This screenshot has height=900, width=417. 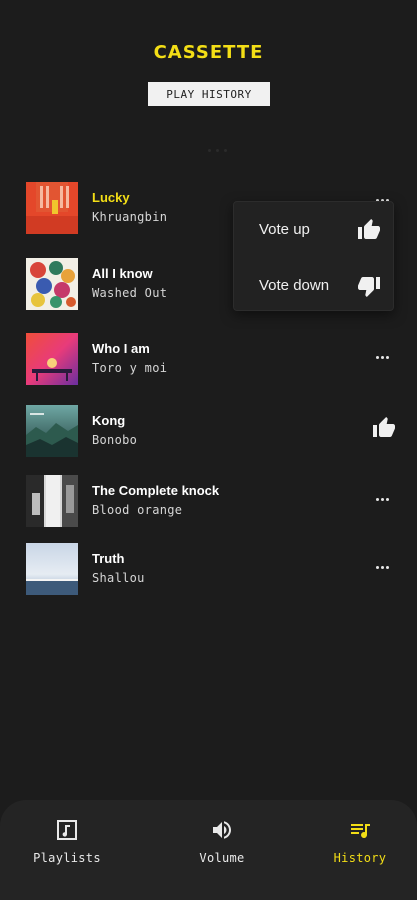 What do you see at coordinates (130, 217) in the screenshot?
I see `track-artist: Khruangbin` at bounding box center [130, 217].